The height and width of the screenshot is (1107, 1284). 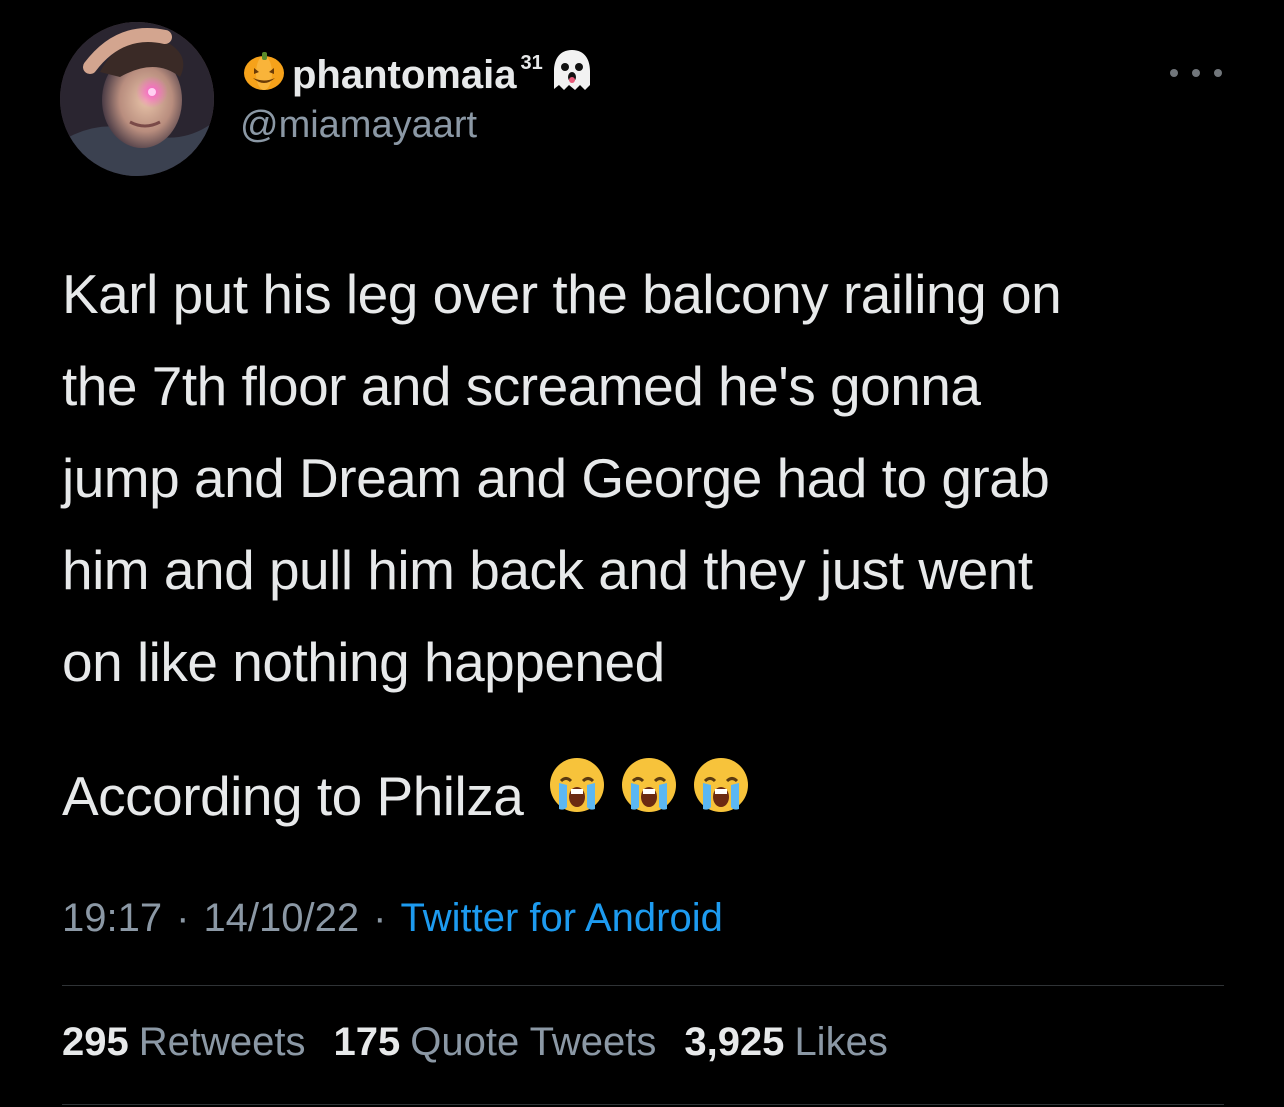 I want to click on tweet-line: the 7th floor and screamed he's gonna, so click(x=521, y=386).